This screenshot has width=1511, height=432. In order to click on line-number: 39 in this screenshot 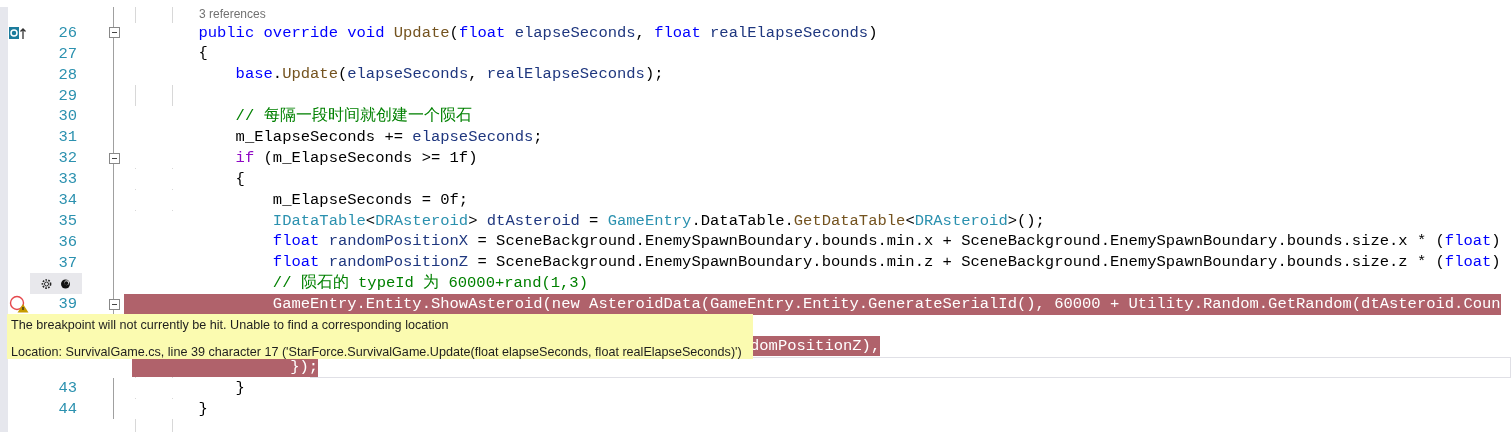, I will do `click(67, 304)`.